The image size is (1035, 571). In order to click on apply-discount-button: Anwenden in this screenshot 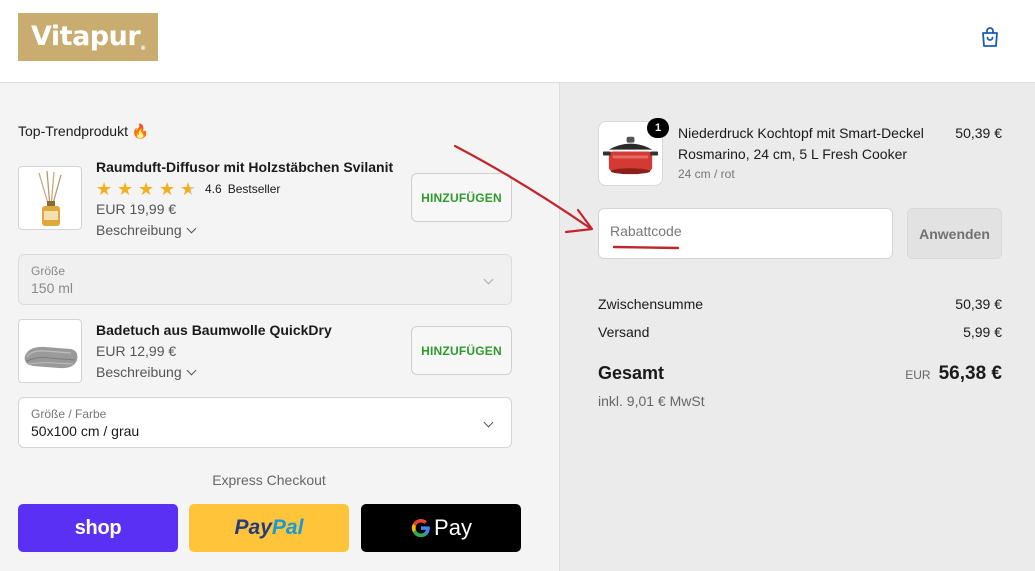, I will do `click(954, 233)`.